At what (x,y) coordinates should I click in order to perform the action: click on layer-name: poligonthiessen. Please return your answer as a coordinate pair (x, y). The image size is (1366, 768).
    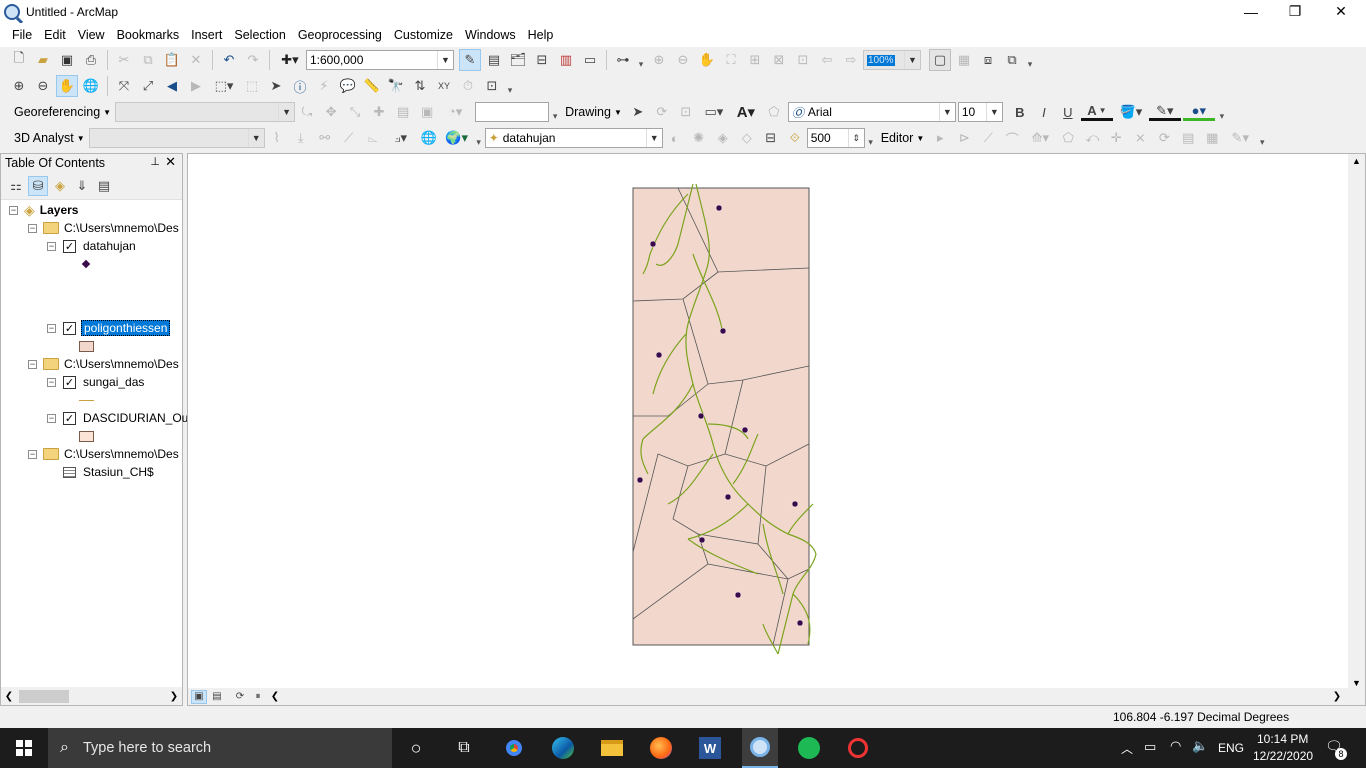
    Looking at the image, I should click on (126, 328).